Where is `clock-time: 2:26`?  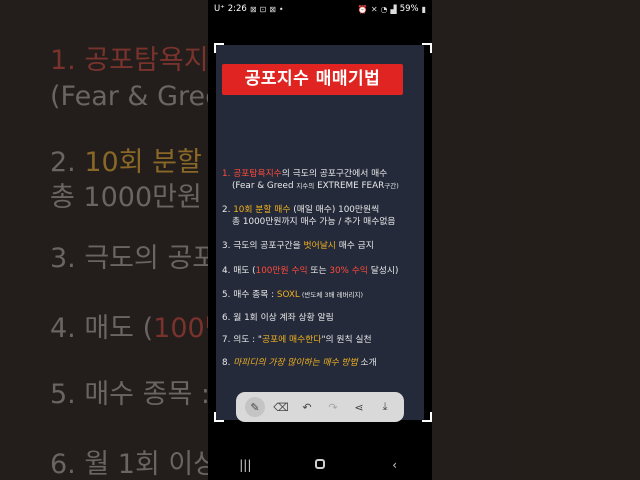
clock-time: 2:26 is located at coordinates (237, 9).